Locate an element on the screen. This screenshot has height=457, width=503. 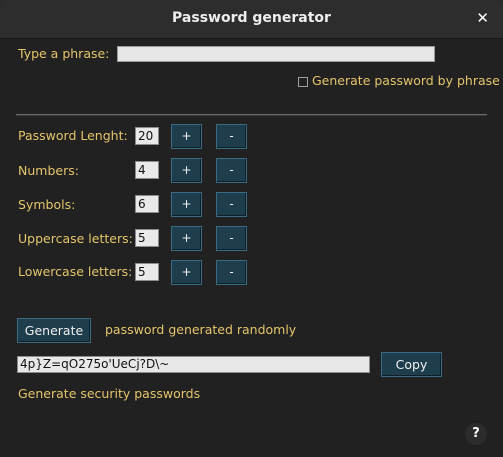
phrase-input is located at coordinates (276, 54).